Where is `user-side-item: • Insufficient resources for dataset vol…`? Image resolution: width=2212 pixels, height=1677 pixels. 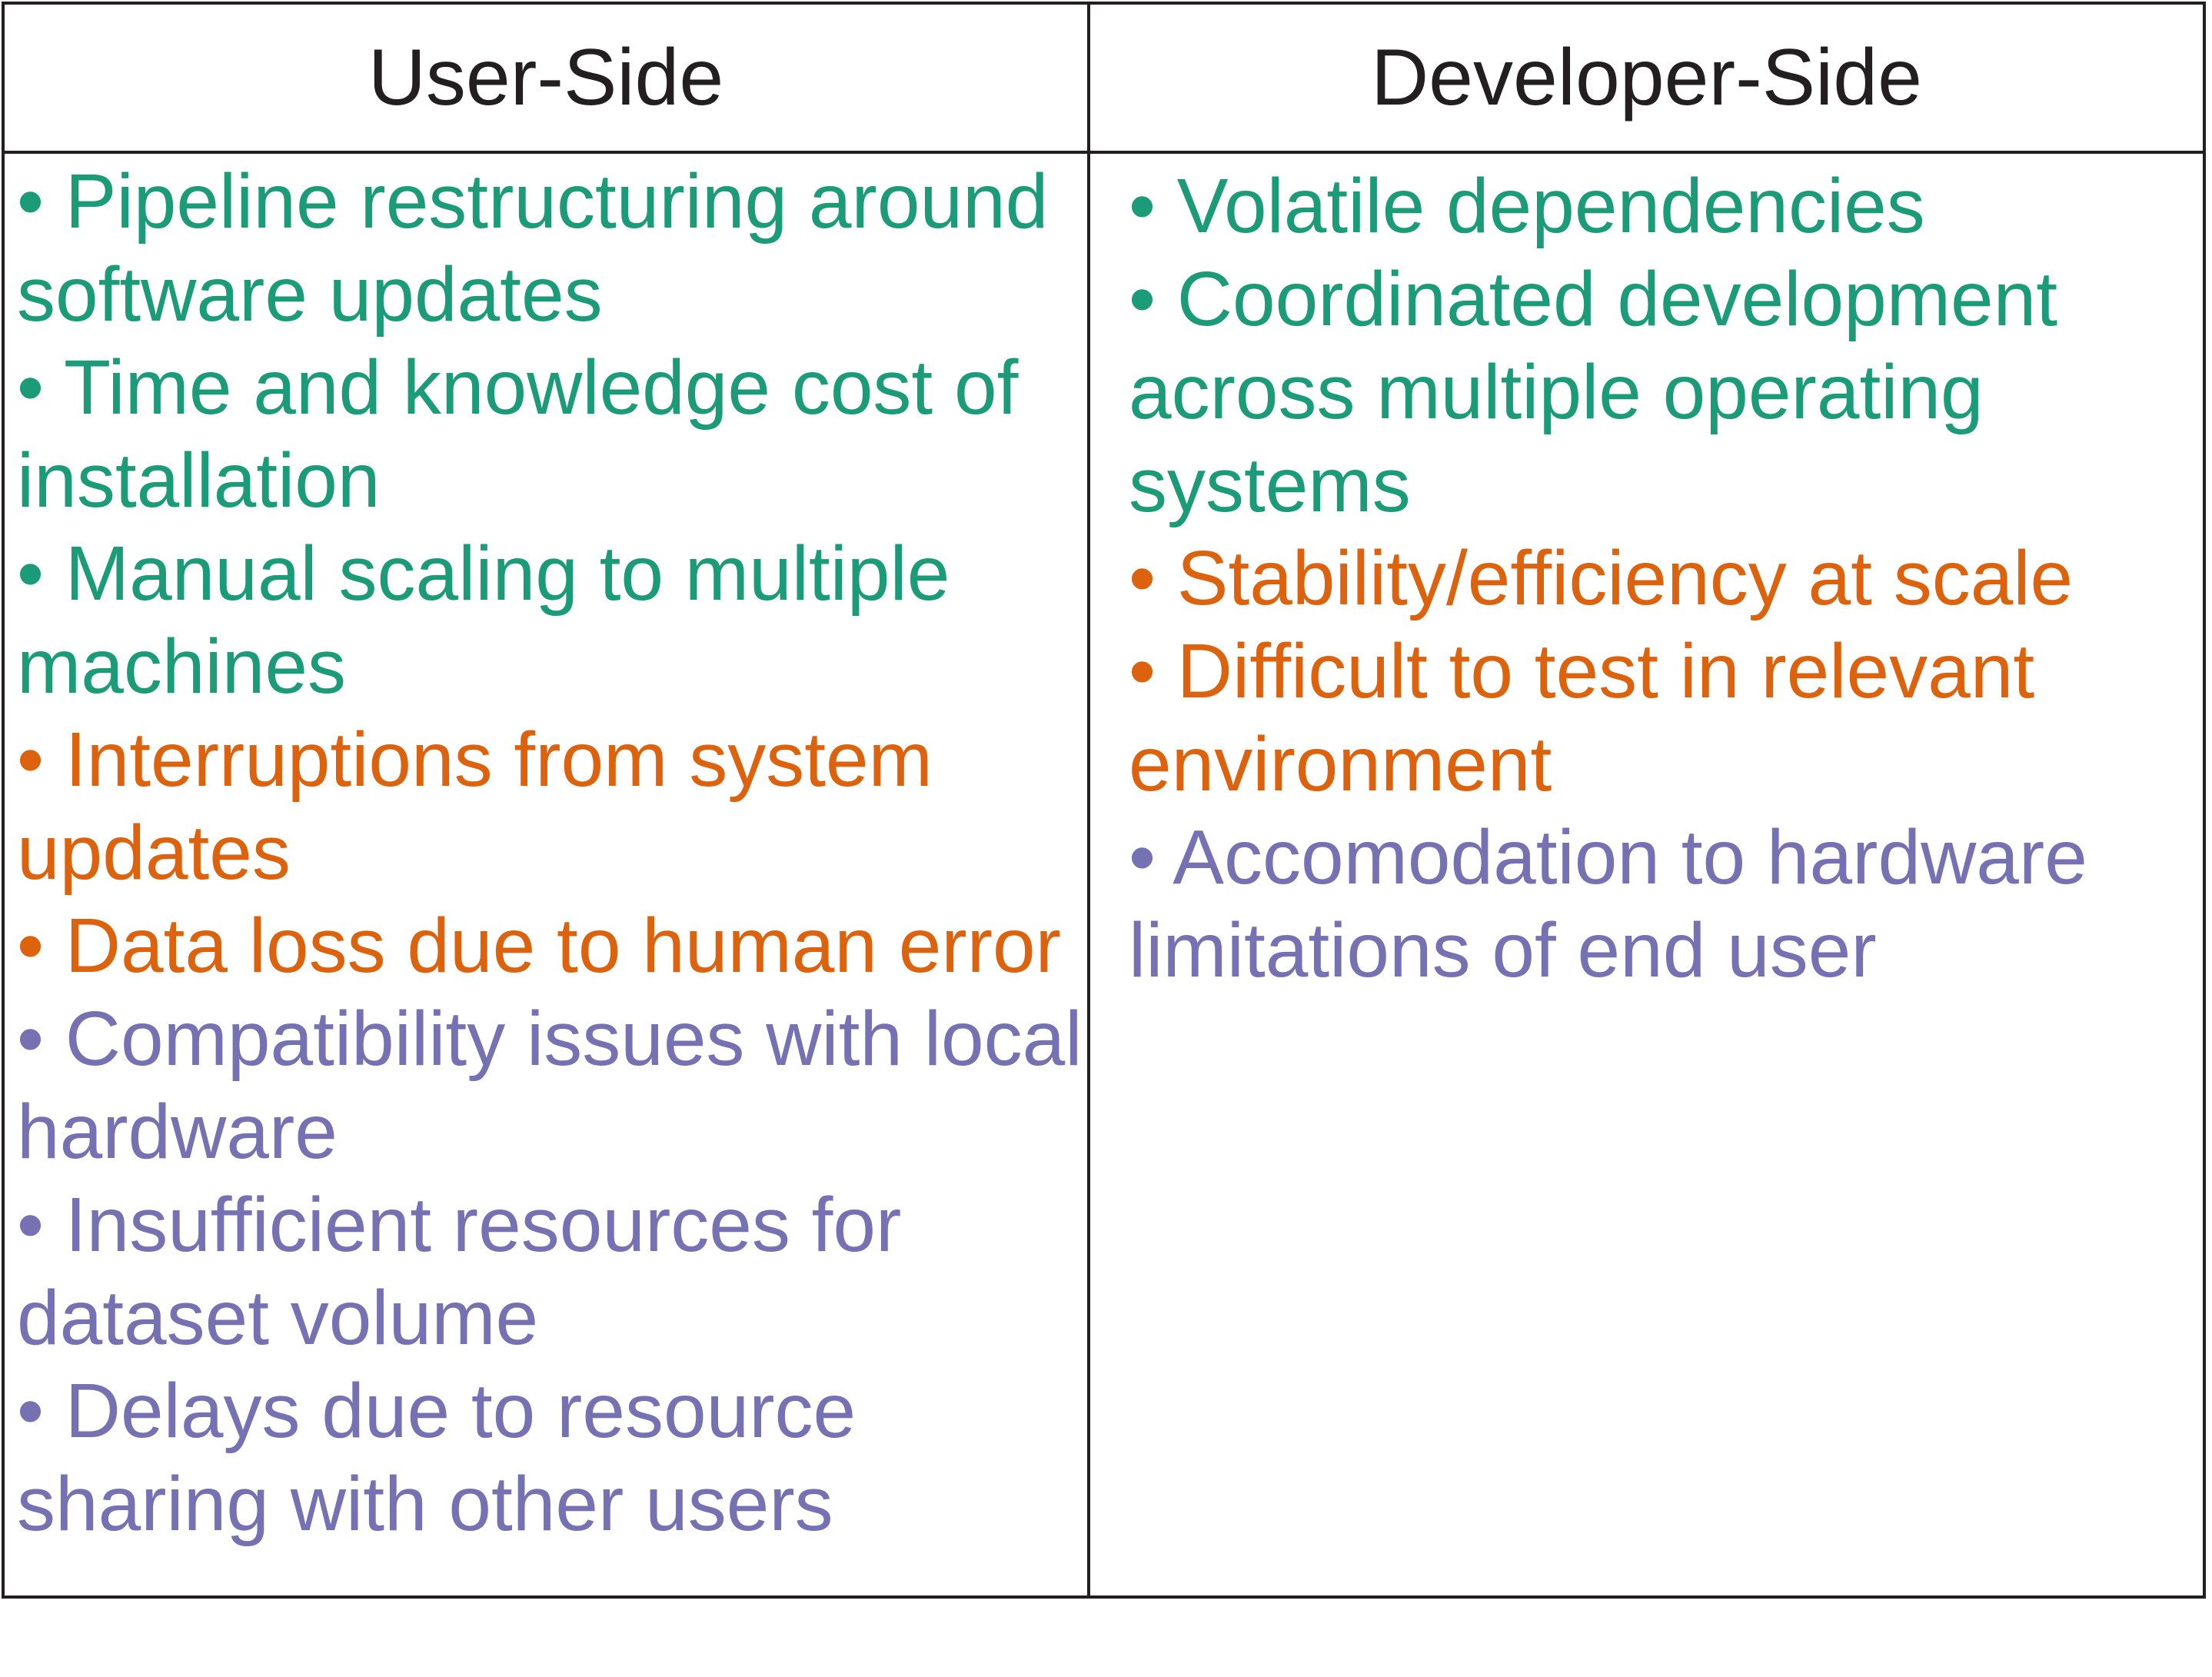
user-side-item: • Insufficient resources for dataset vol… is located at coordinates (459, 1271).